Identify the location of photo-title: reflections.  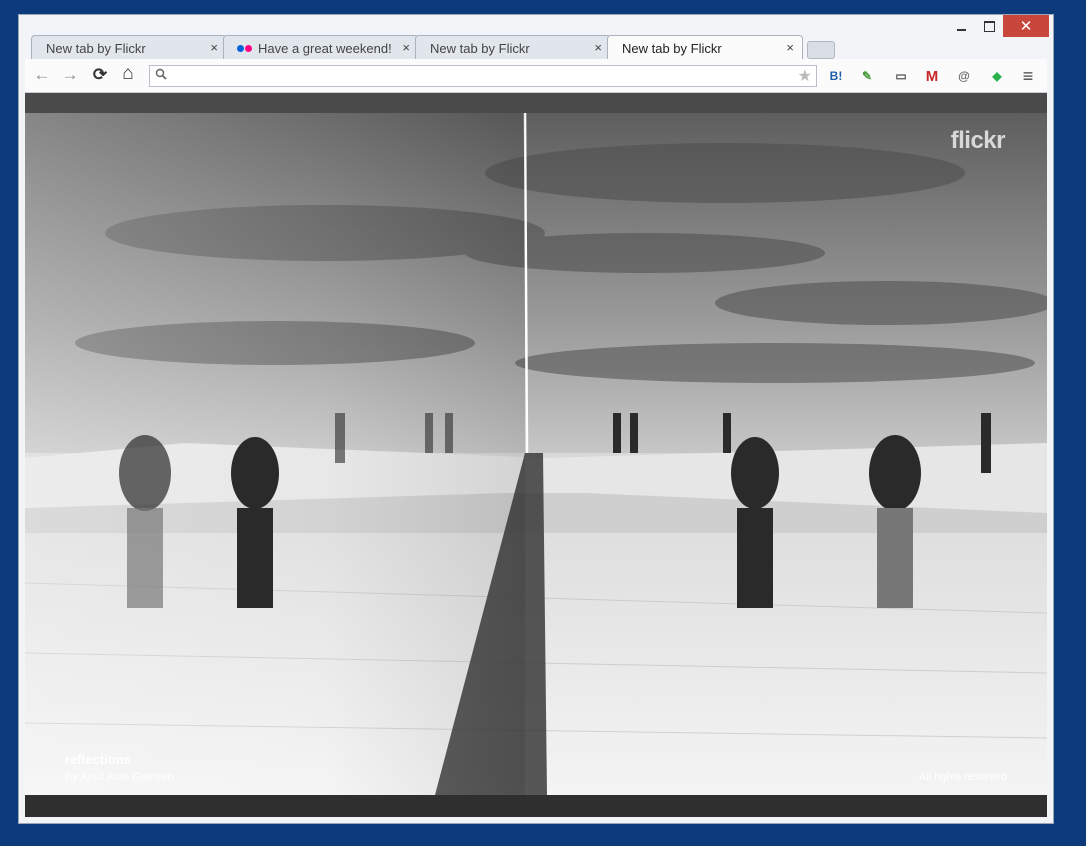
(98, 759).